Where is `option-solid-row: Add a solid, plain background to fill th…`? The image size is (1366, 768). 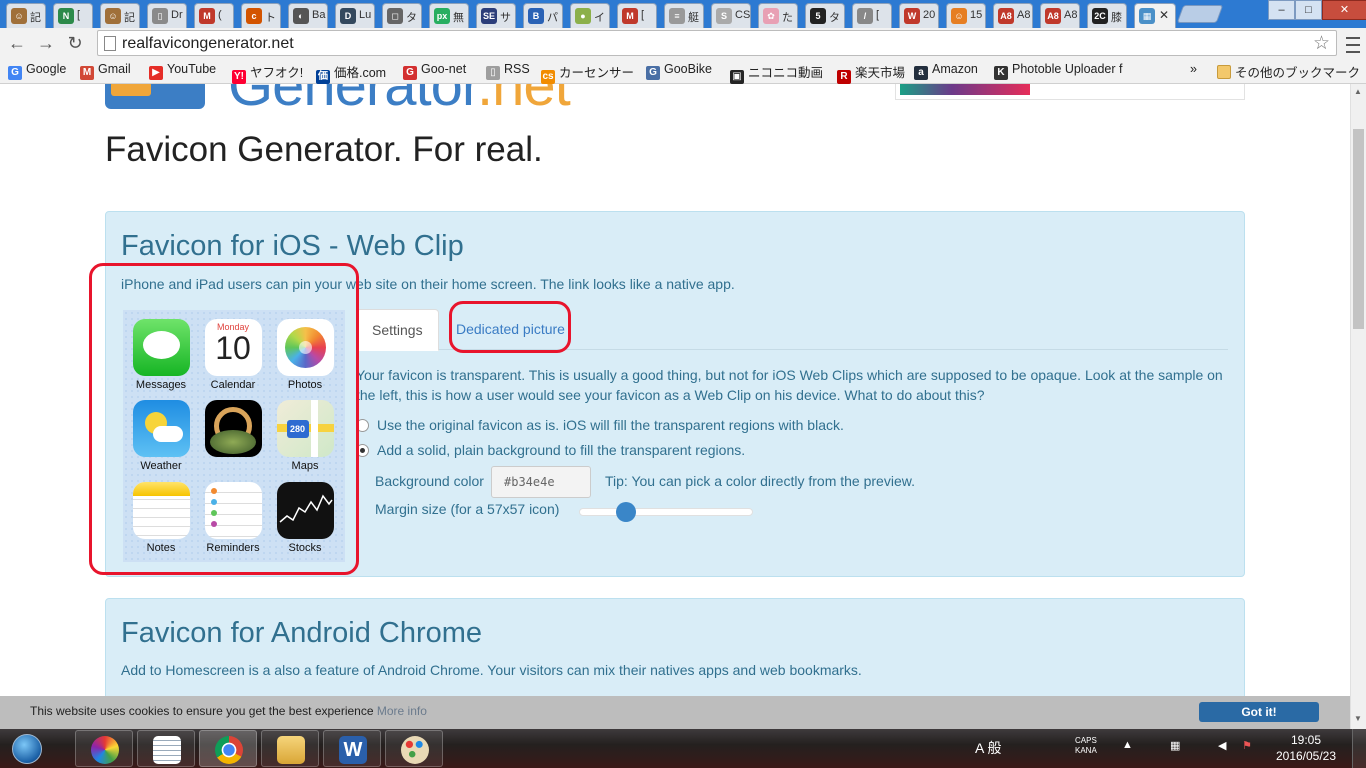 option-solid-row: Add a solid, plain background to fill th… is located at coordinates (550, 450).